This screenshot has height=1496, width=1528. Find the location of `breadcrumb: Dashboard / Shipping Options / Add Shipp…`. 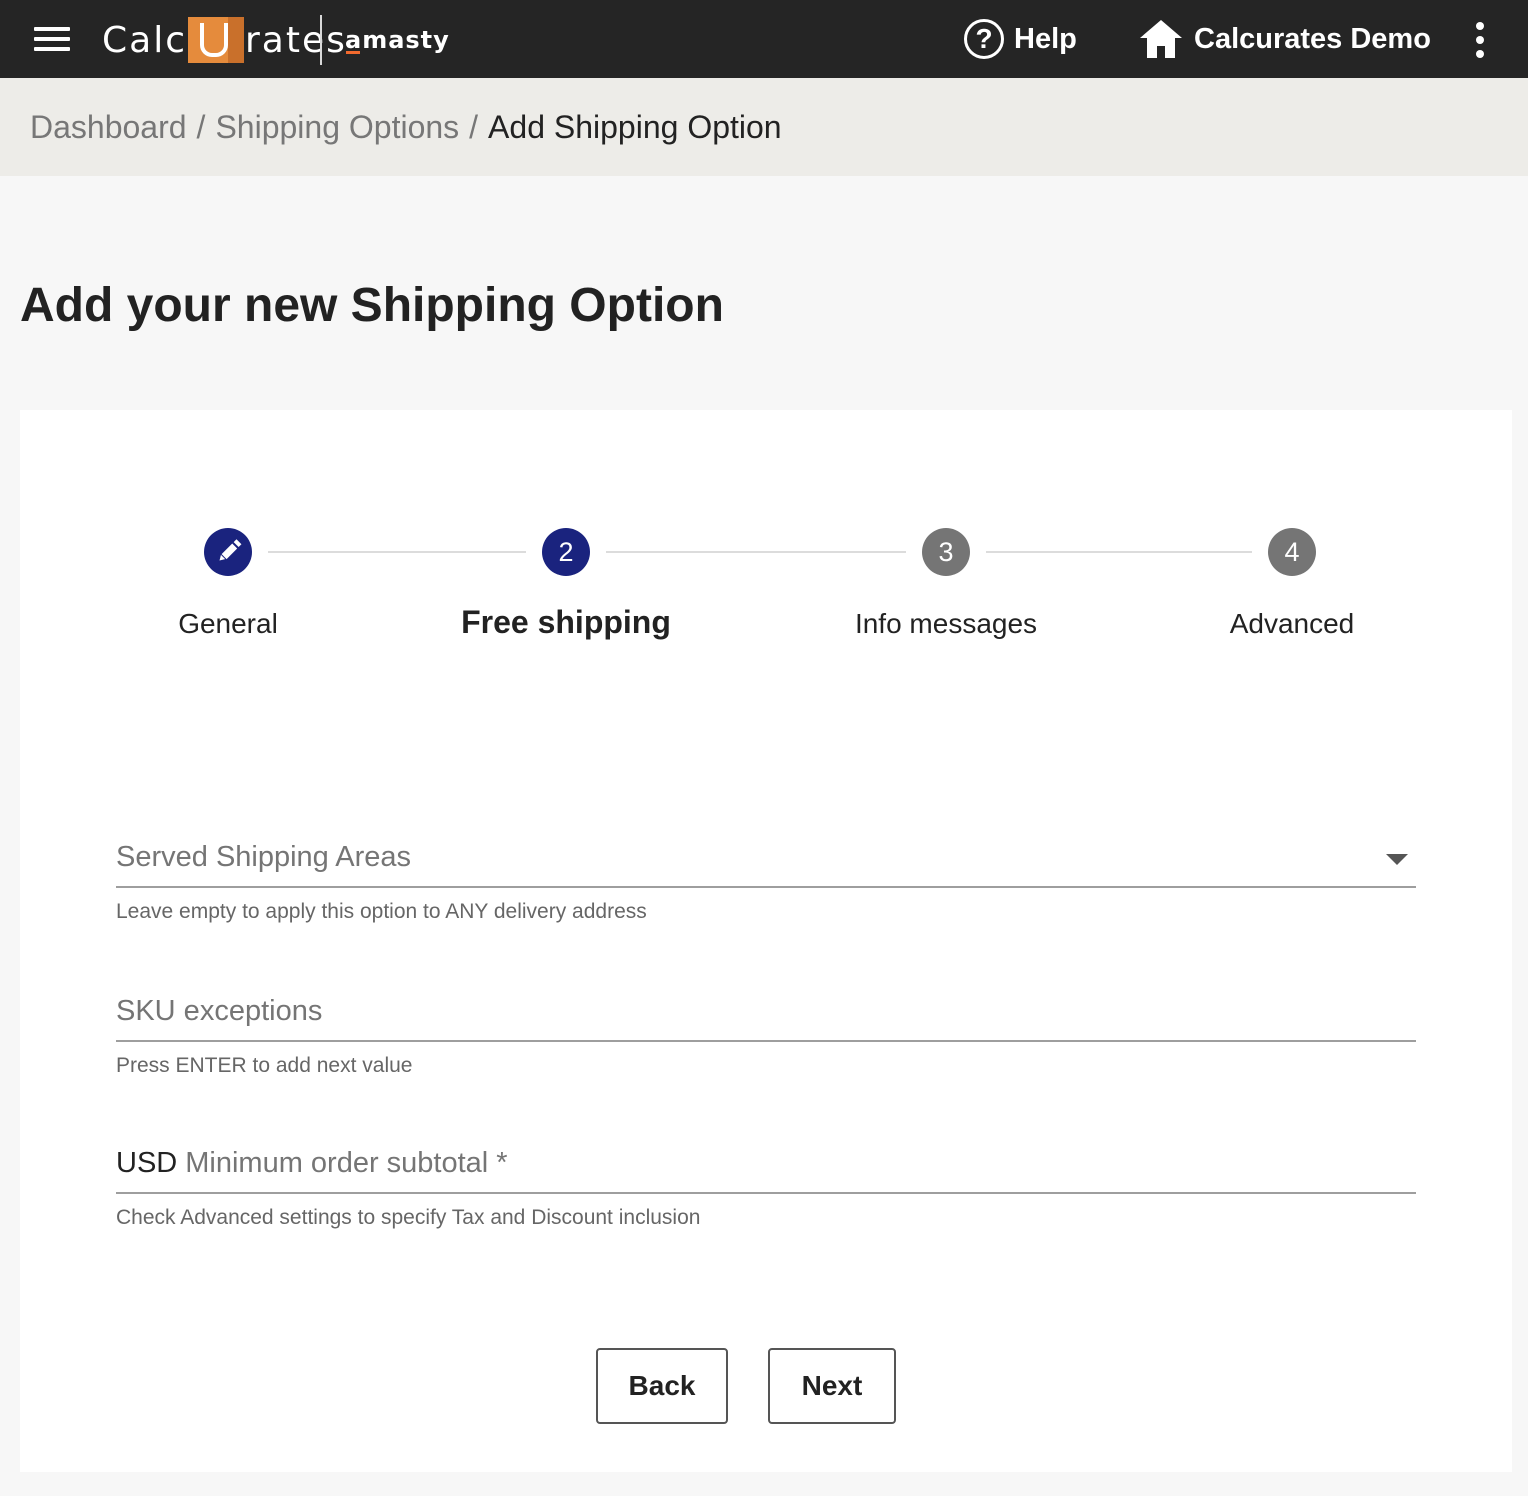

breadcrumb: Dashboard / Shipping Options / Add Shipp… is located at coordinates (764, 127).